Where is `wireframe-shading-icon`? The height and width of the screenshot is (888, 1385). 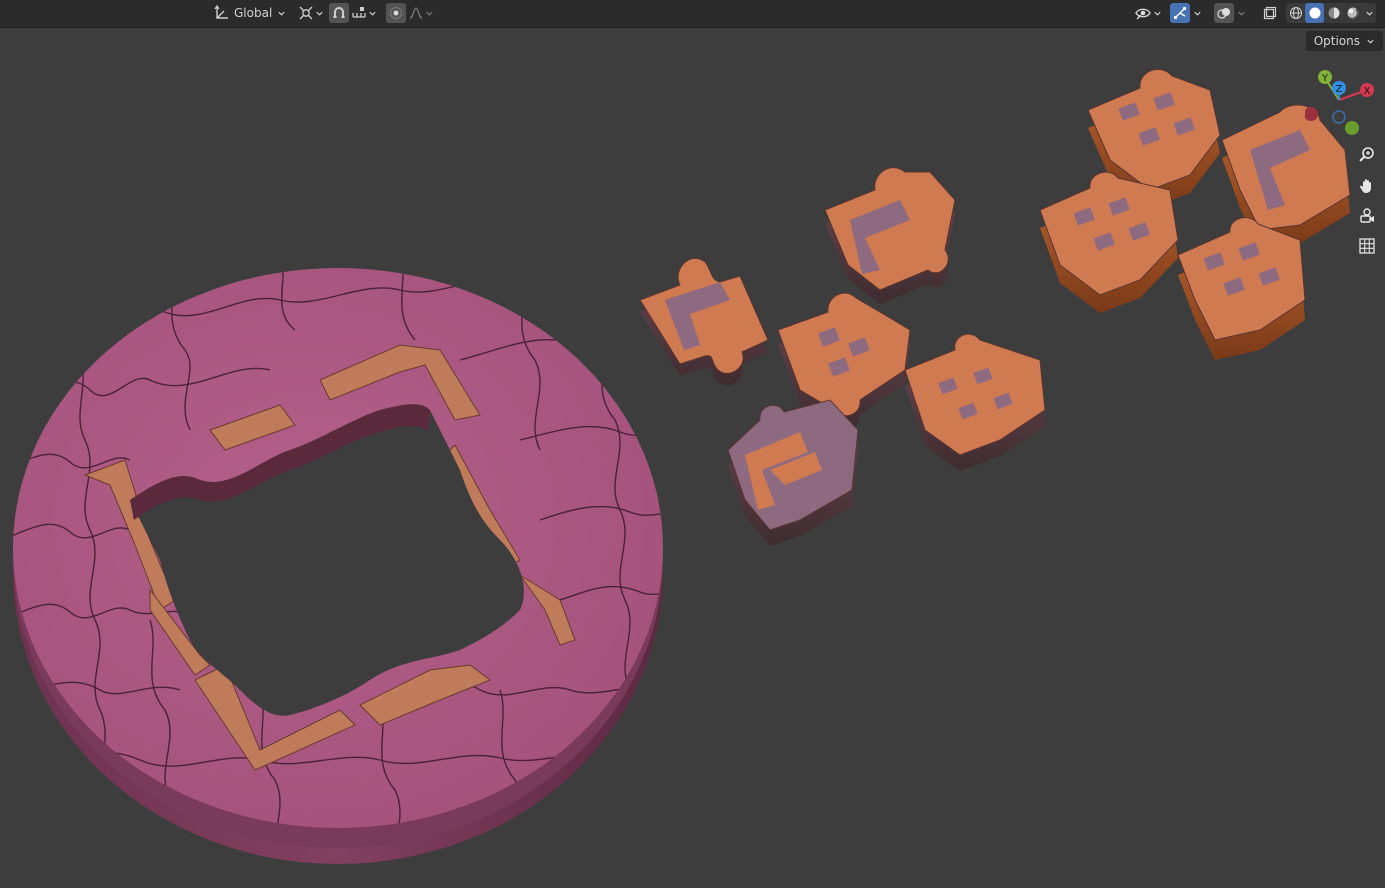 wireframe-shading-icon is located at coordinates (1296, 13).